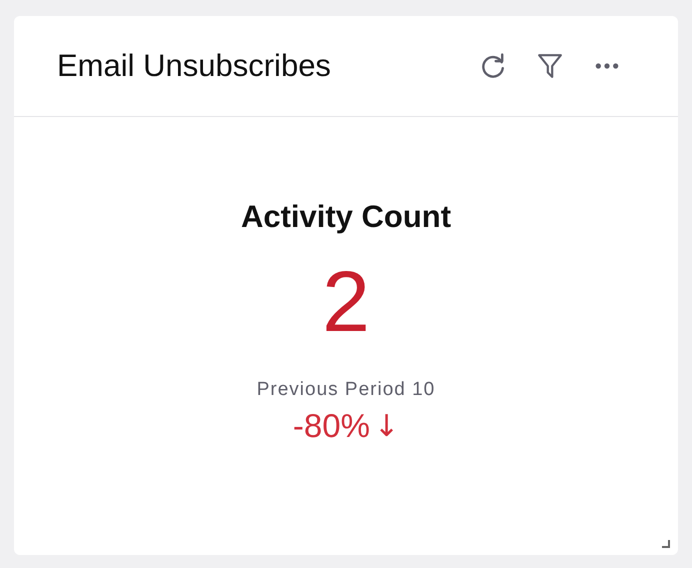 This screenshot has width=692, height=568. Describe the element at coordinates (346, 390) in the screenshot. I see `previous-period-label: Previous Period 10` at that location.